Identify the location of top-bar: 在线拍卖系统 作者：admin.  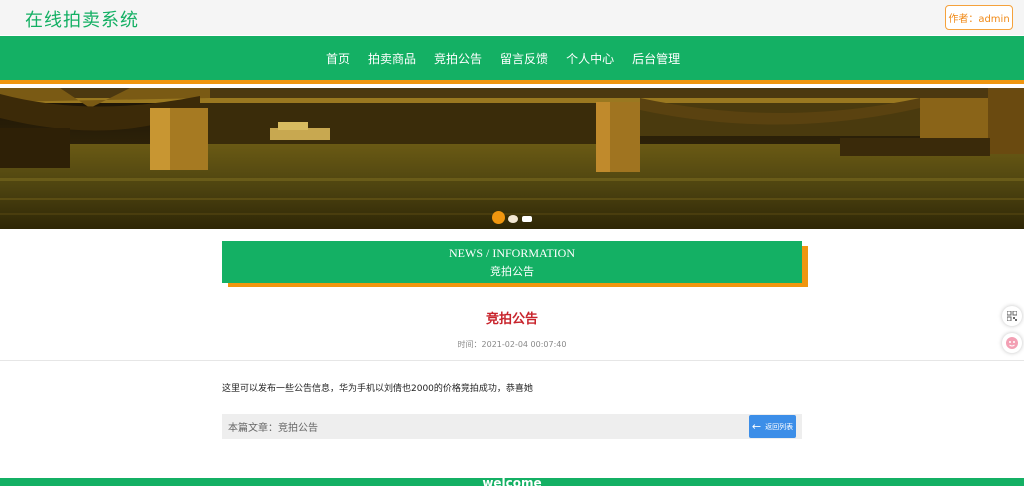
(512, 17).